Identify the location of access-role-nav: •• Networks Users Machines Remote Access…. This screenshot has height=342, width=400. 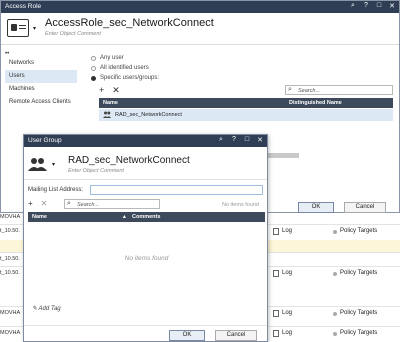
(41, 80).